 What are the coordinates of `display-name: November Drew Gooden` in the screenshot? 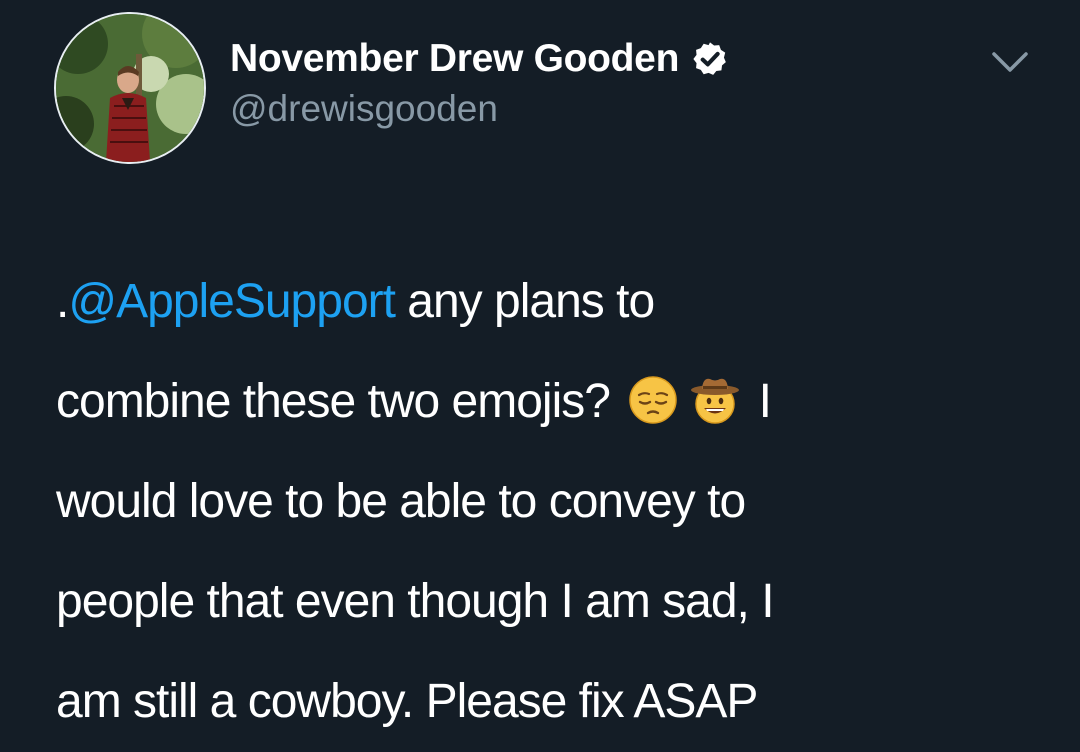 It's located at (454, 59).